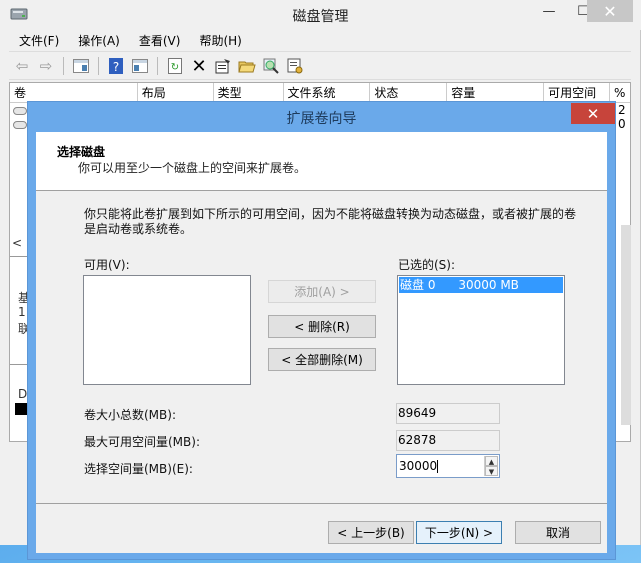 The image size is (641, 563). What do you see at coordinates (321, 503) in the screenshot?
I see `footer-divider` at bounding box center [321, 503].